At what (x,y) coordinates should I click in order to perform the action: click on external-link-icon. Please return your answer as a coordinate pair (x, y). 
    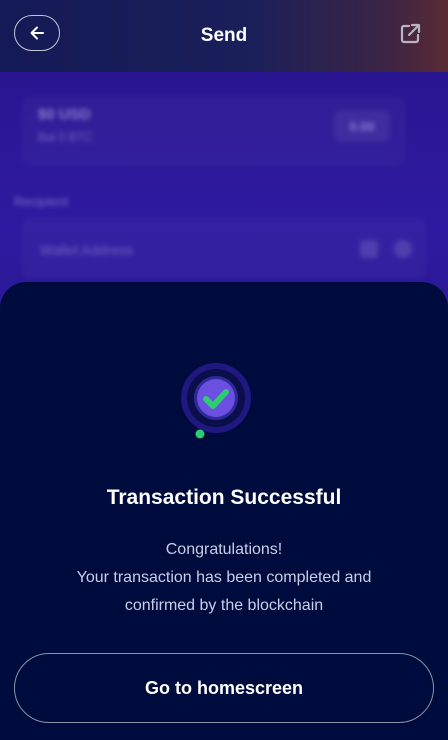
    Looking at the image, I should click on (410, 34).